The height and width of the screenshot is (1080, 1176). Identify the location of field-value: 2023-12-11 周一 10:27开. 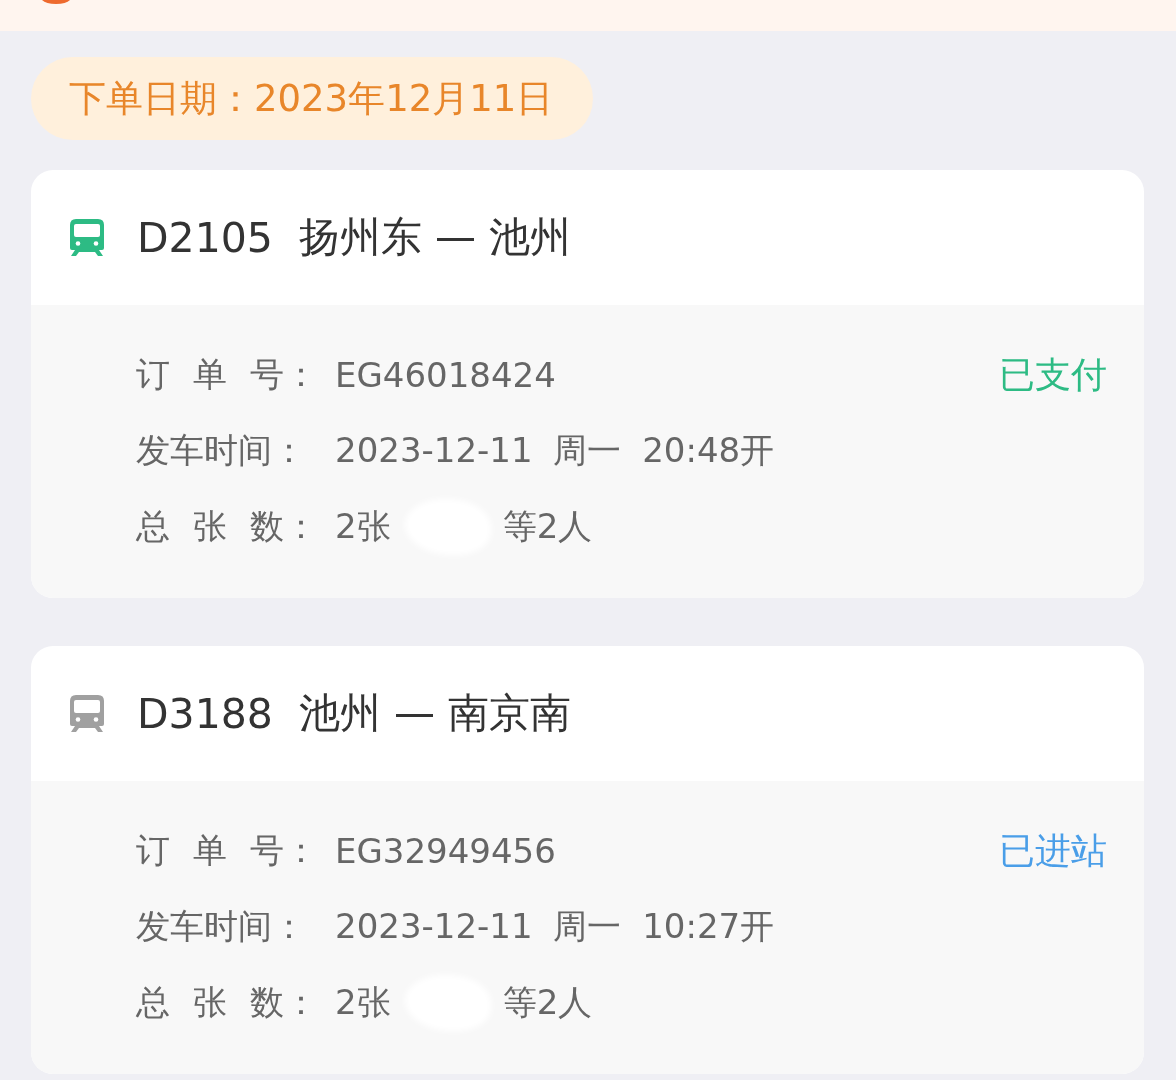
(555, 926).